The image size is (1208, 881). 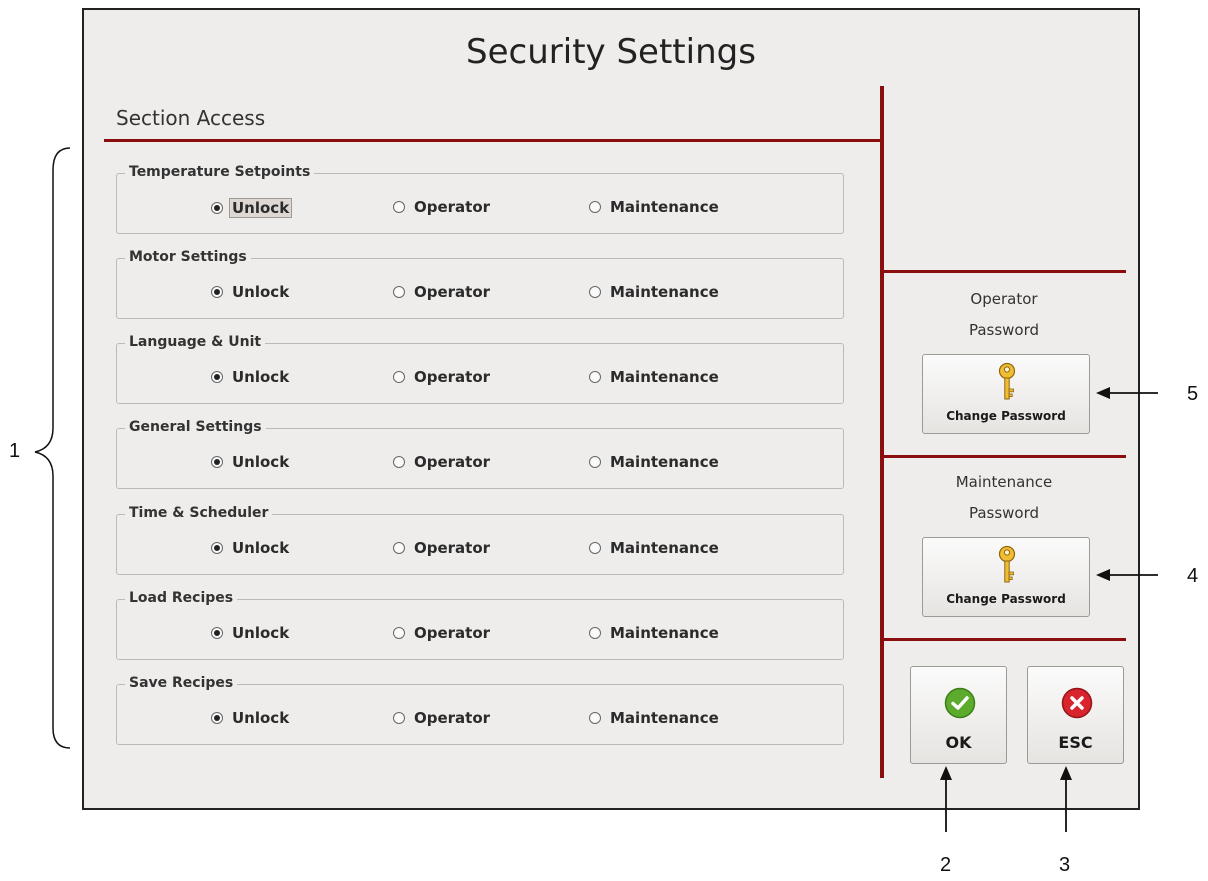 I want to click on access-group: Load Recipes Unlock Operator Maintenance, so click(x=480, y=625).